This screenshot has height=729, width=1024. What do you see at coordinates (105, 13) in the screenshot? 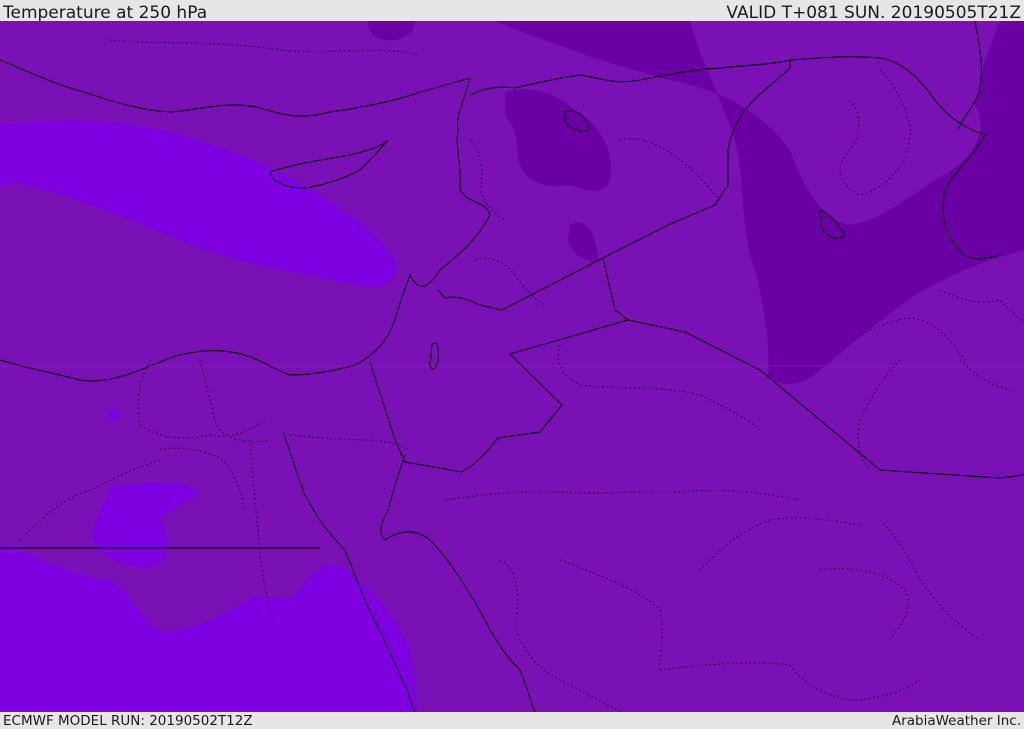
I see `map-title: Temperature at 250 hPa` at bounding box center [105, 13].